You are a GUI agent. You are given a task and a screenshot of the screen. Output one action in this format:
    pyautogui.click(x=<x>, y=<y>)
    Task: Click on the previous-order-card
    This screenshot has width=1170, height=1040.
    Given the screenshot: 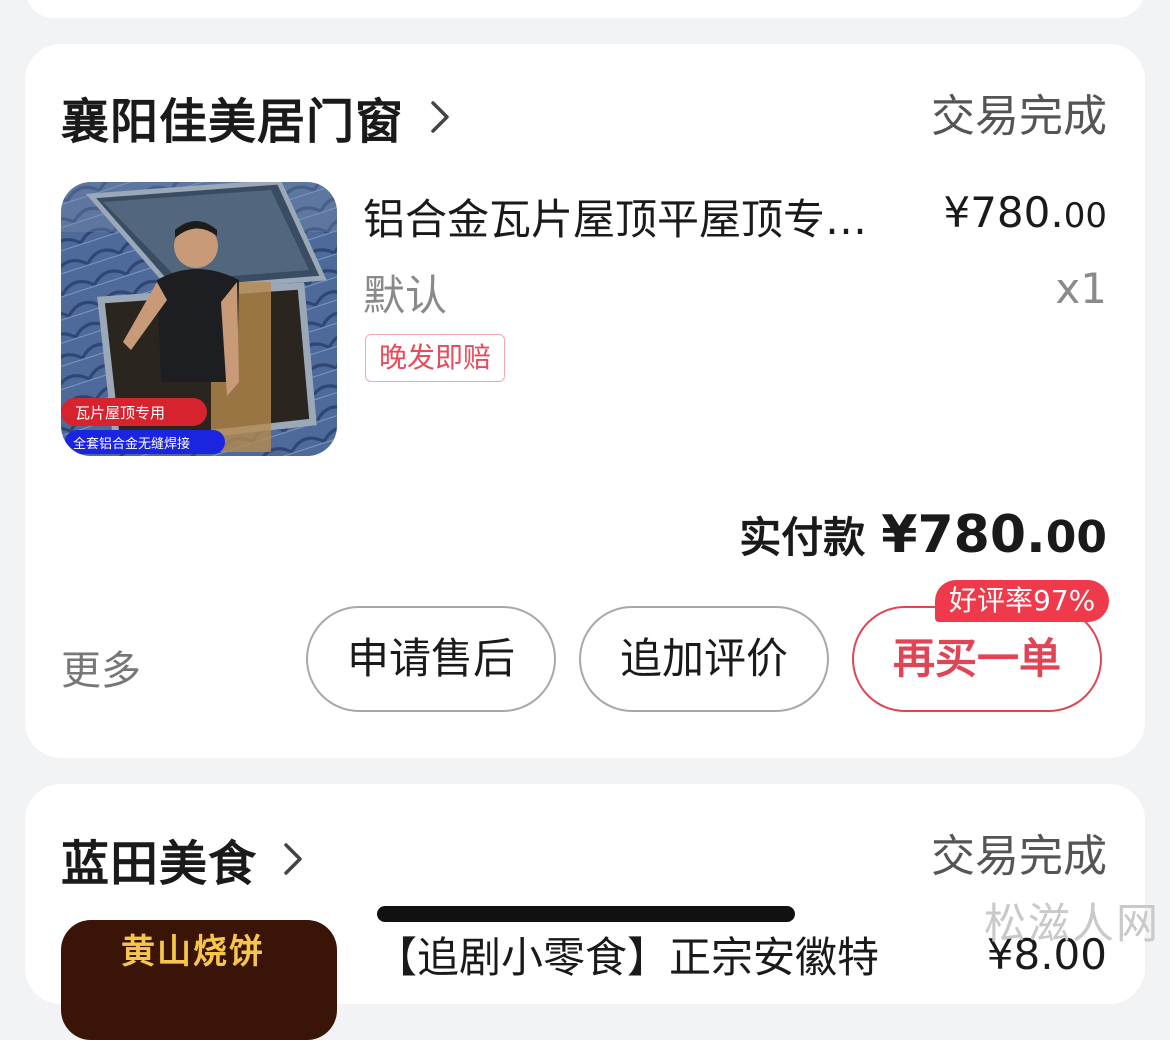 What is the action you would take?
    pyautogui.click(x=585, y=9)
    